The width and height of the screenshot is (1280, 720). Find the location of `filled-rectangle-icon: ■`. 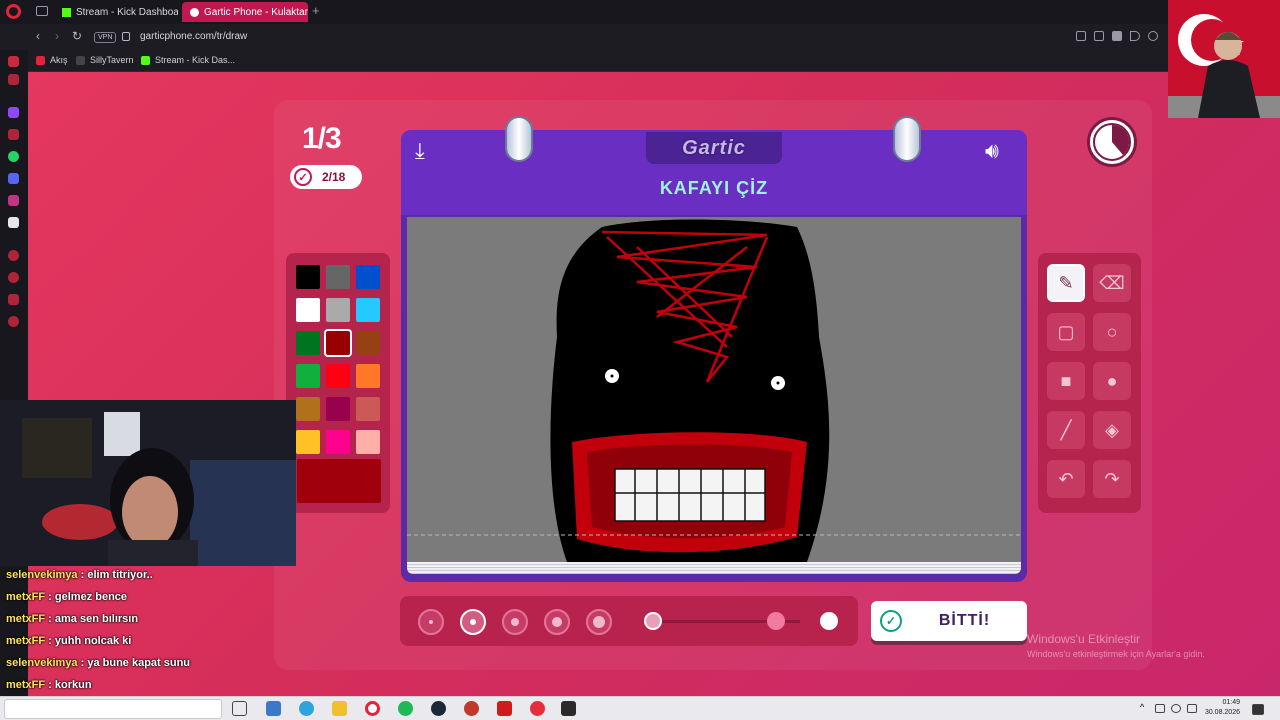

filled-rectangle-icon: ■ is located at coordinates (1066, 381).